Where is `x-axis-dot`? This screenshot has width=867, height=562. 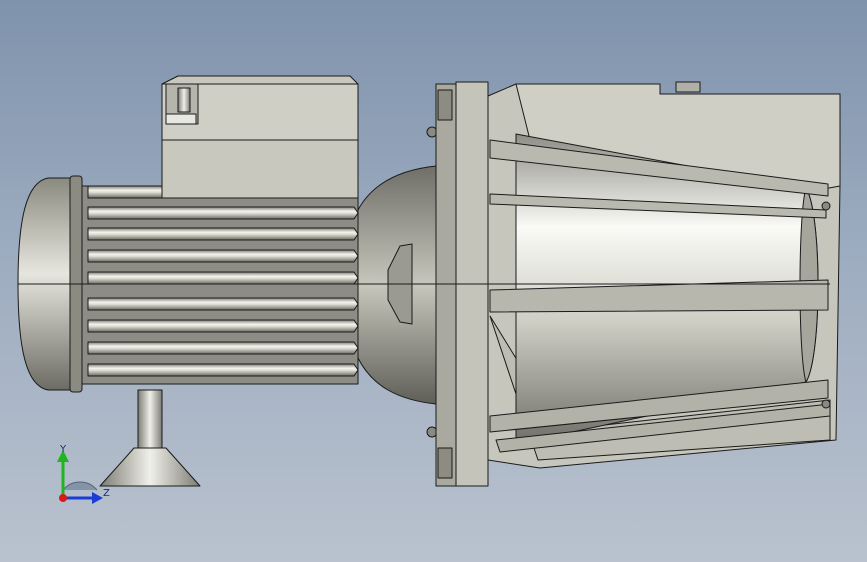
x-axis-dot is located at coordinates (63, 498).